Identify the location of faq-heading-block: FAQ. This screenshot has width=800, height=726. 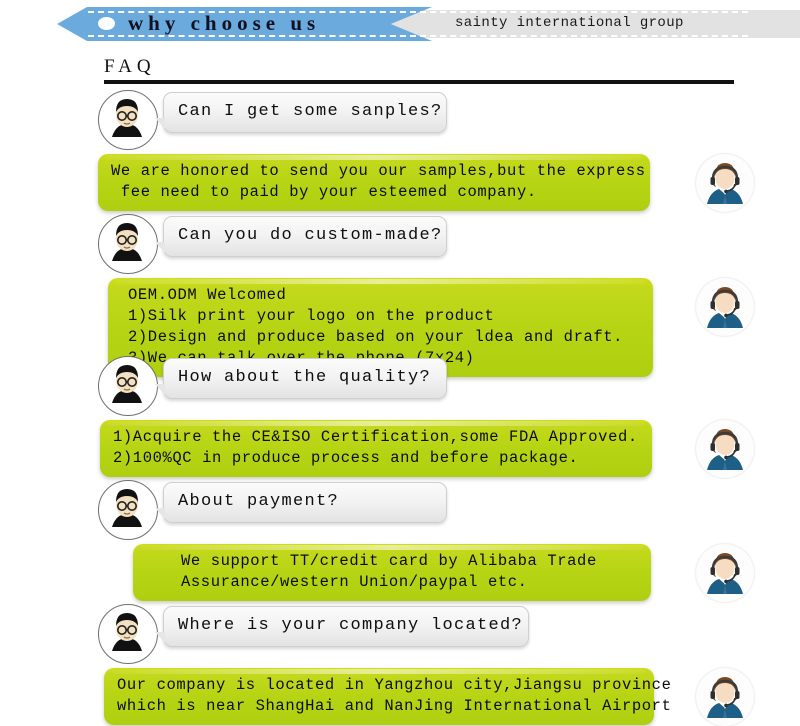
(419, 69).